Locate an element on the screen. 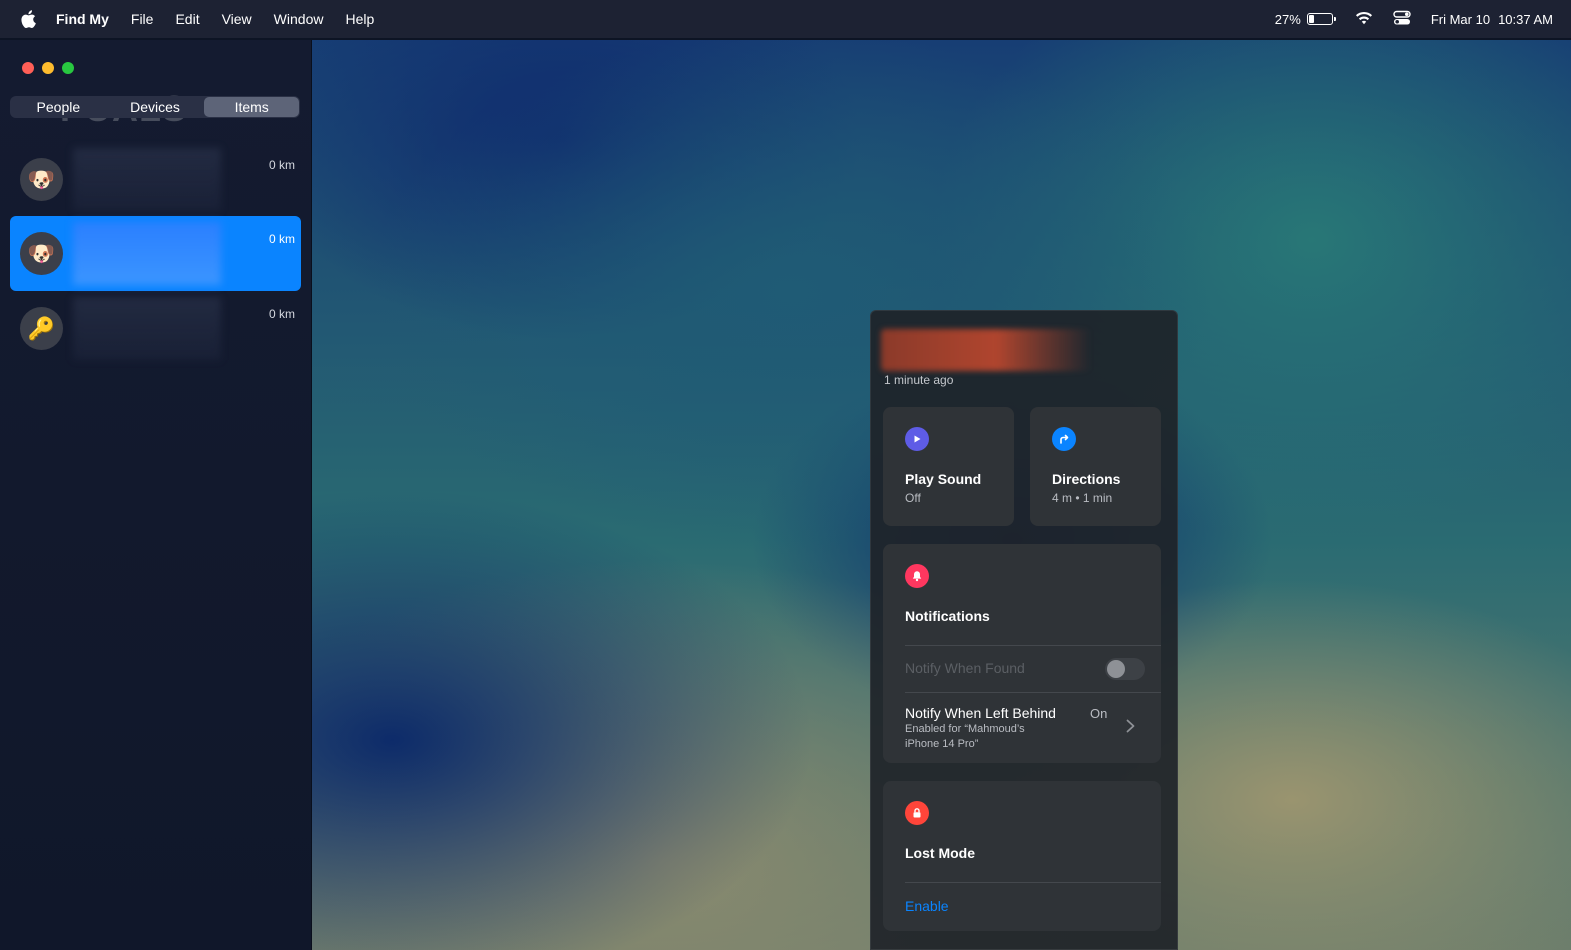 The image size is (1571, 950). menu-file: File is located at coordinates (142, 19).